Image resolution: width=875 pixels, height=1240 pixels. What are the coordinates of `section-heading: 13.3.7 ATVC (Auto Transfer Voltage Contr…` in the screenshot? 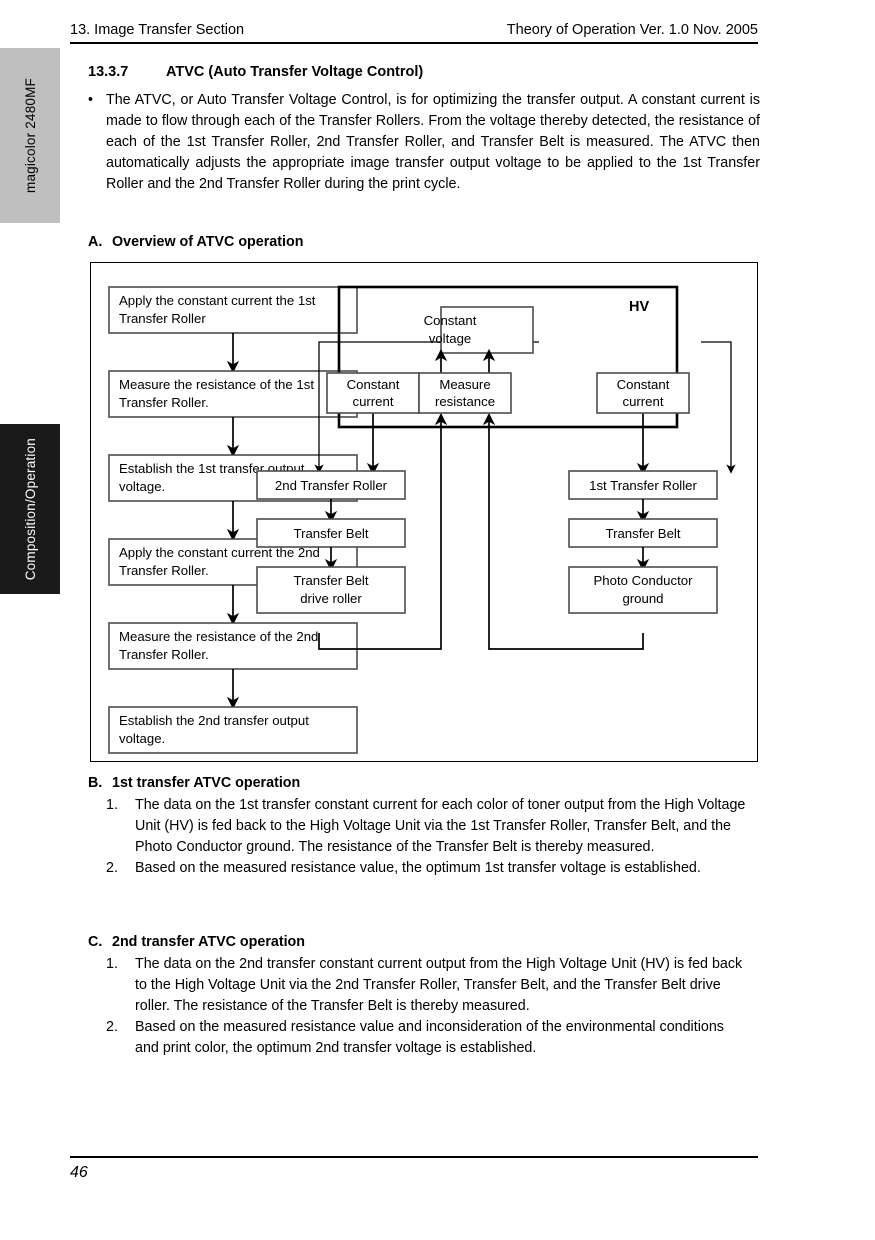 It's located at (255, 72).